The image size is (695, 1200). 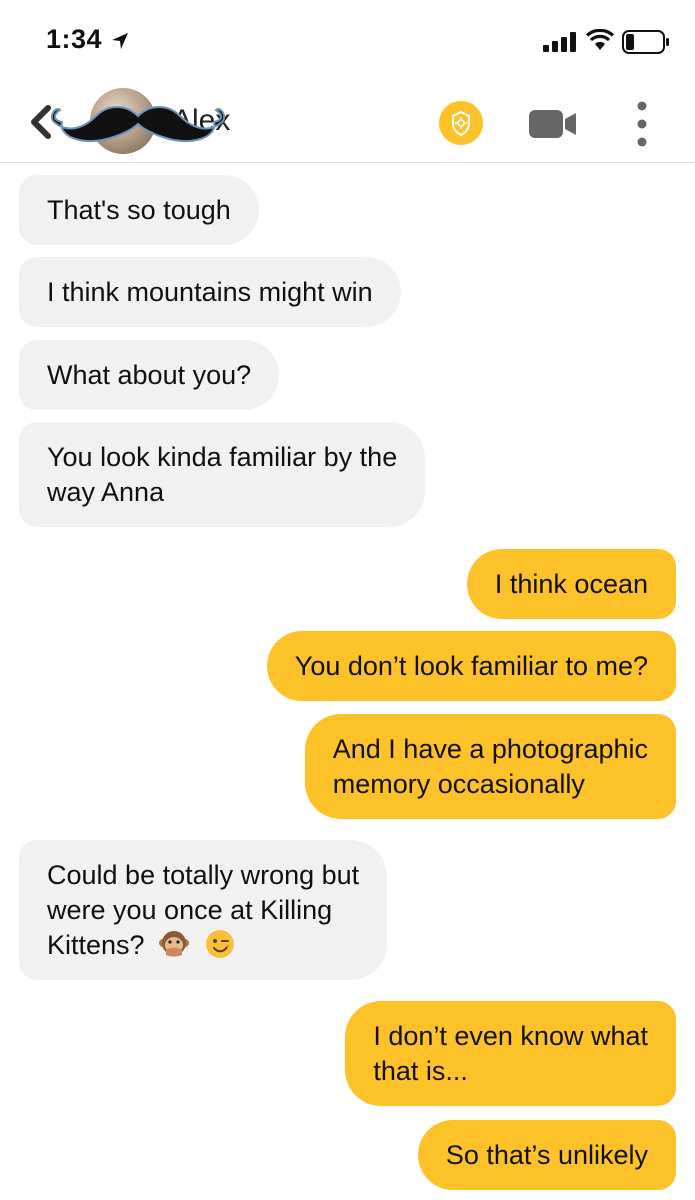 I want to click on message-line: I don’t even know what, so click(x=510, y=1036).